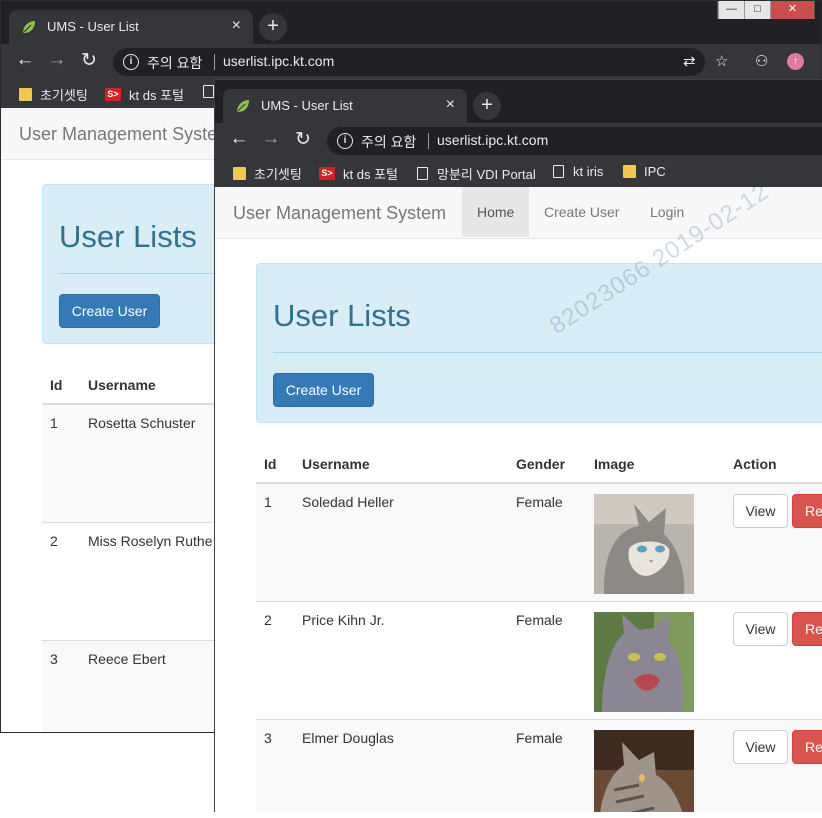 The height and width of the screenshot is (818, 822). Describe the element at coordinates (496, 212) in the screenshot. I see `nav-home: Home` at that location.